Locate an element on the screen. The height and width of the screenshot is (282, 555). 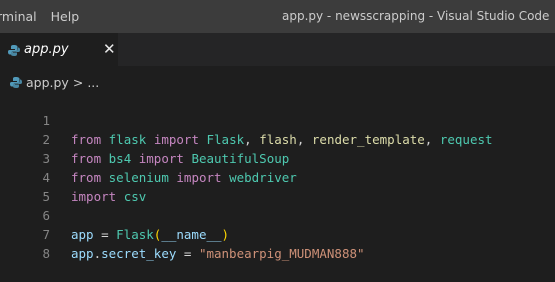
code-line: 4 import csv is located at coordinates (73, 176).